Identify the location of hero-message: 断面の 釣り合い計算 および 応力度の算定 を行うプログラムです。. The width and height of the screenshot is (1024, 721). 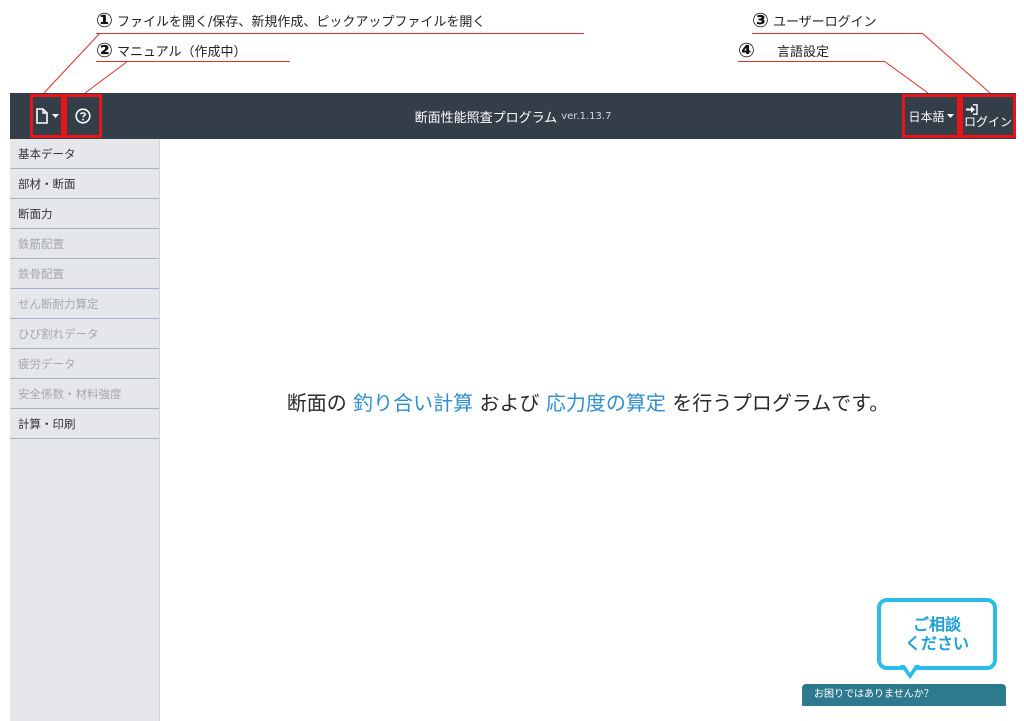
(588, 403).